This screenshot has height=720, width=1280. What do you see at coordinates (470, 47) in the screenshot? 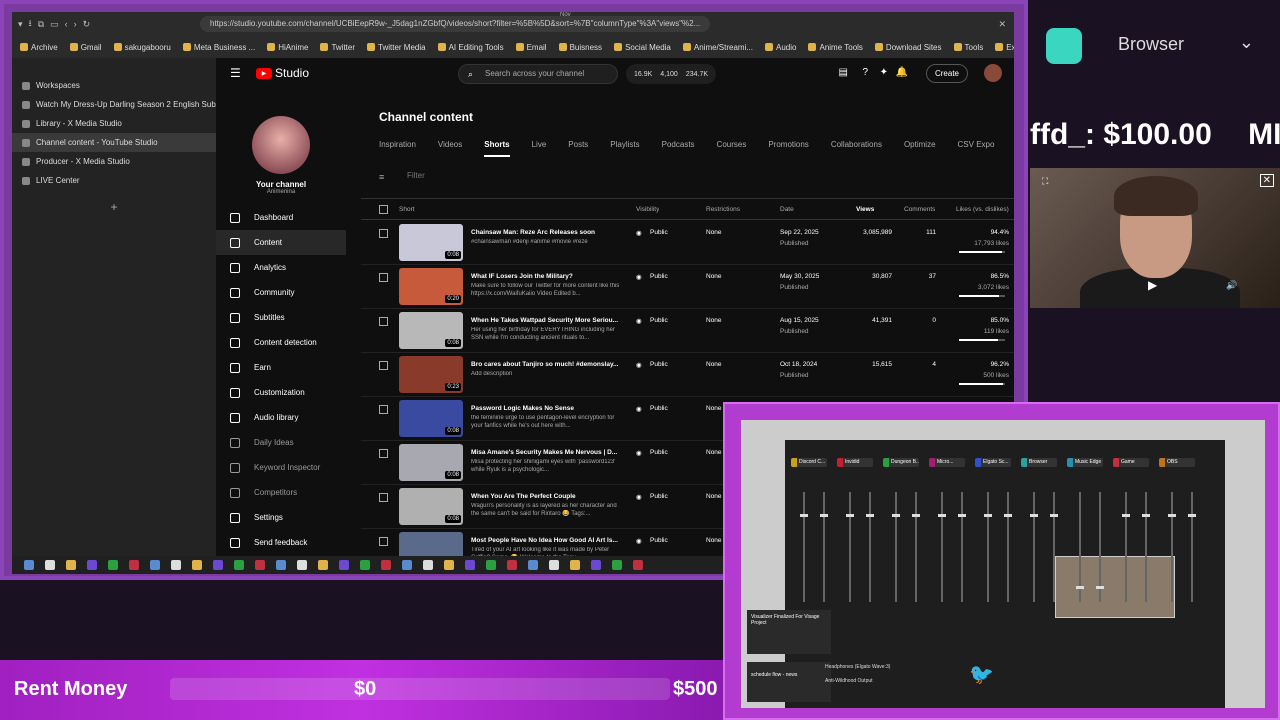
I see `bookmark-item: AI Editing Tools` at bounding box center [470, 47].